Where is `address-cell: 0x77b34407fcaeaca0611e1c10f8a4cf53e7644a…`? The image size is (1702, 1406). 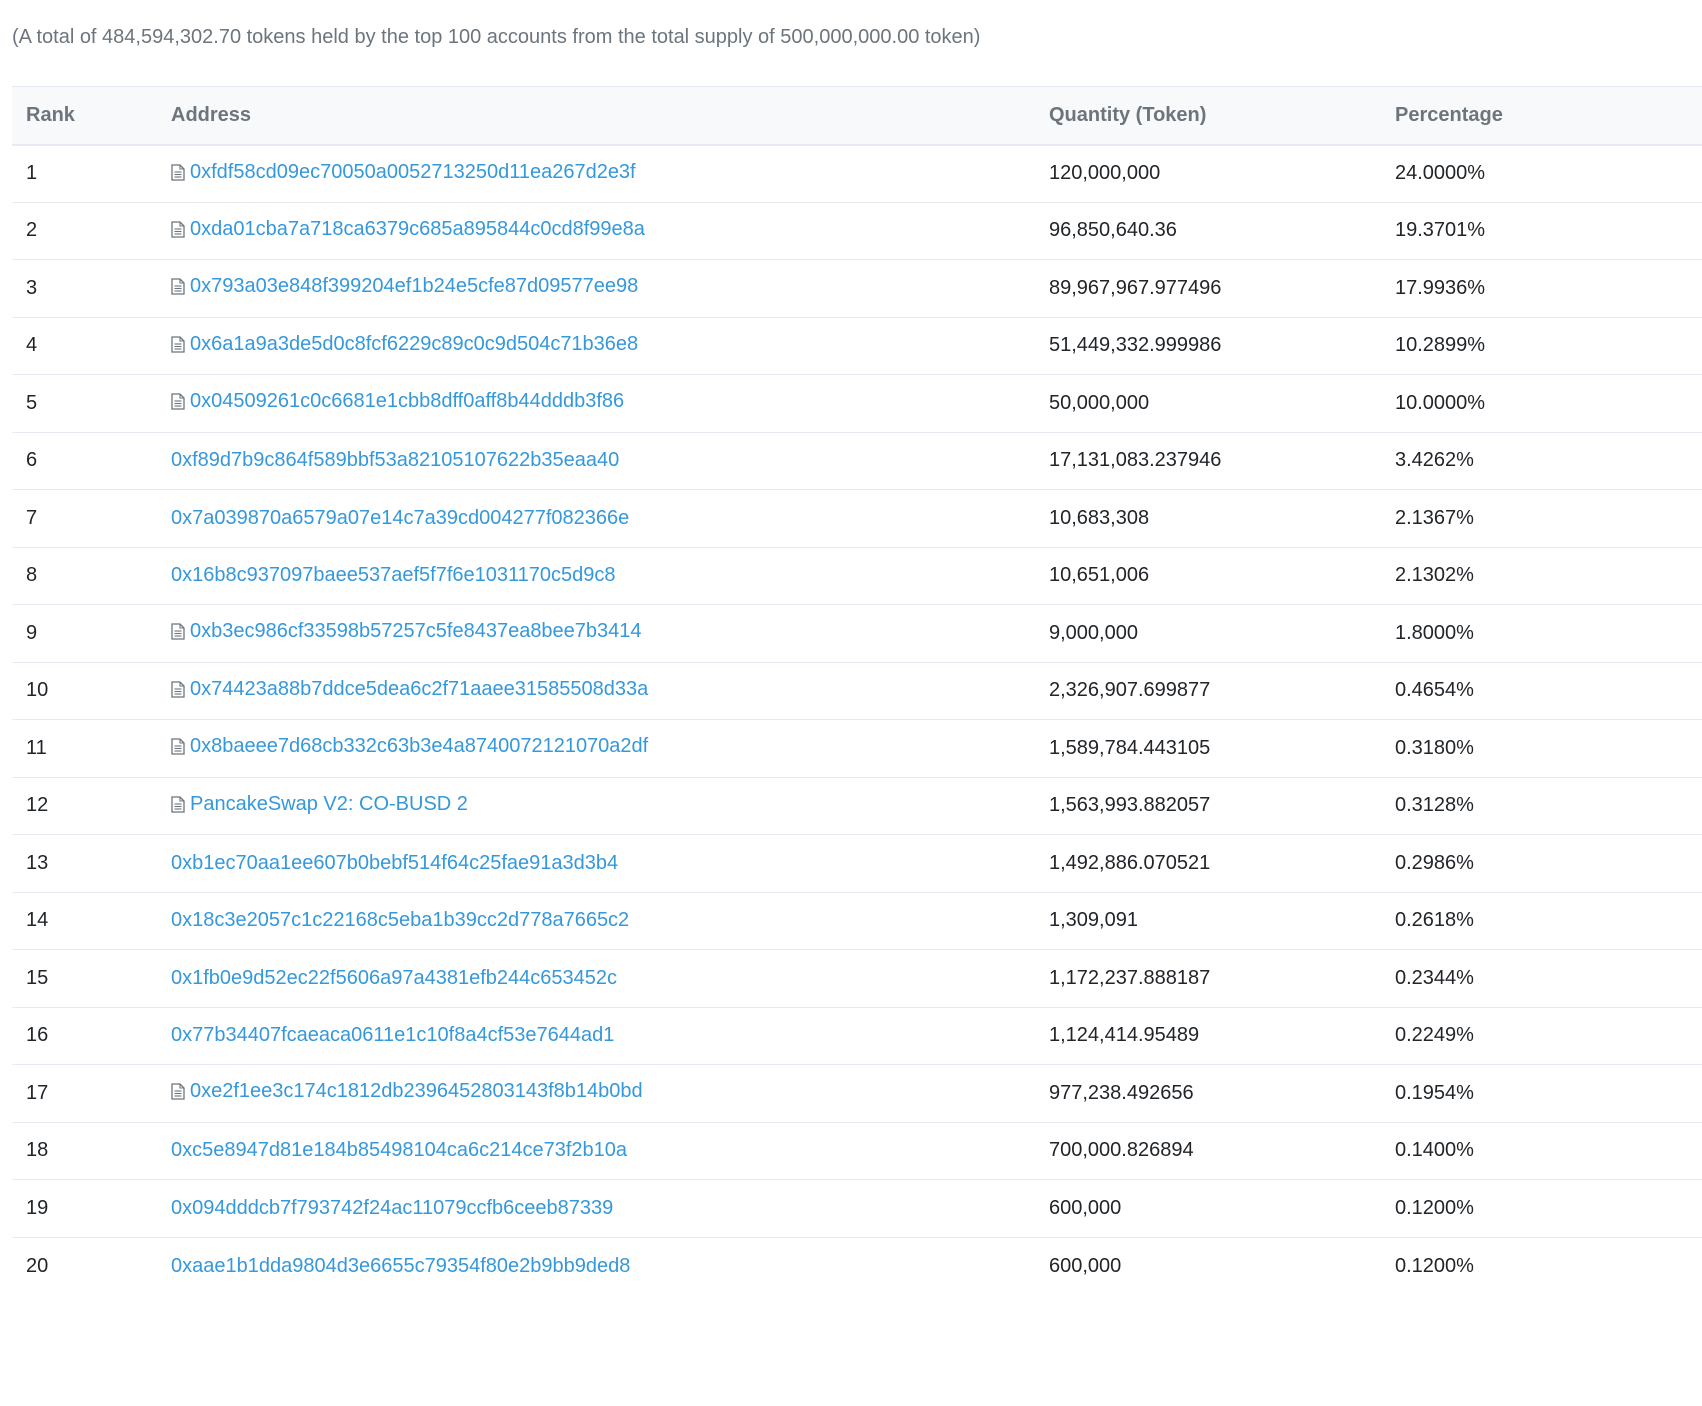 address-cell: 0x77b34407fcaeaca0611e1c10f8a4cf53e7644a… is located at coordinates (596, 1036).